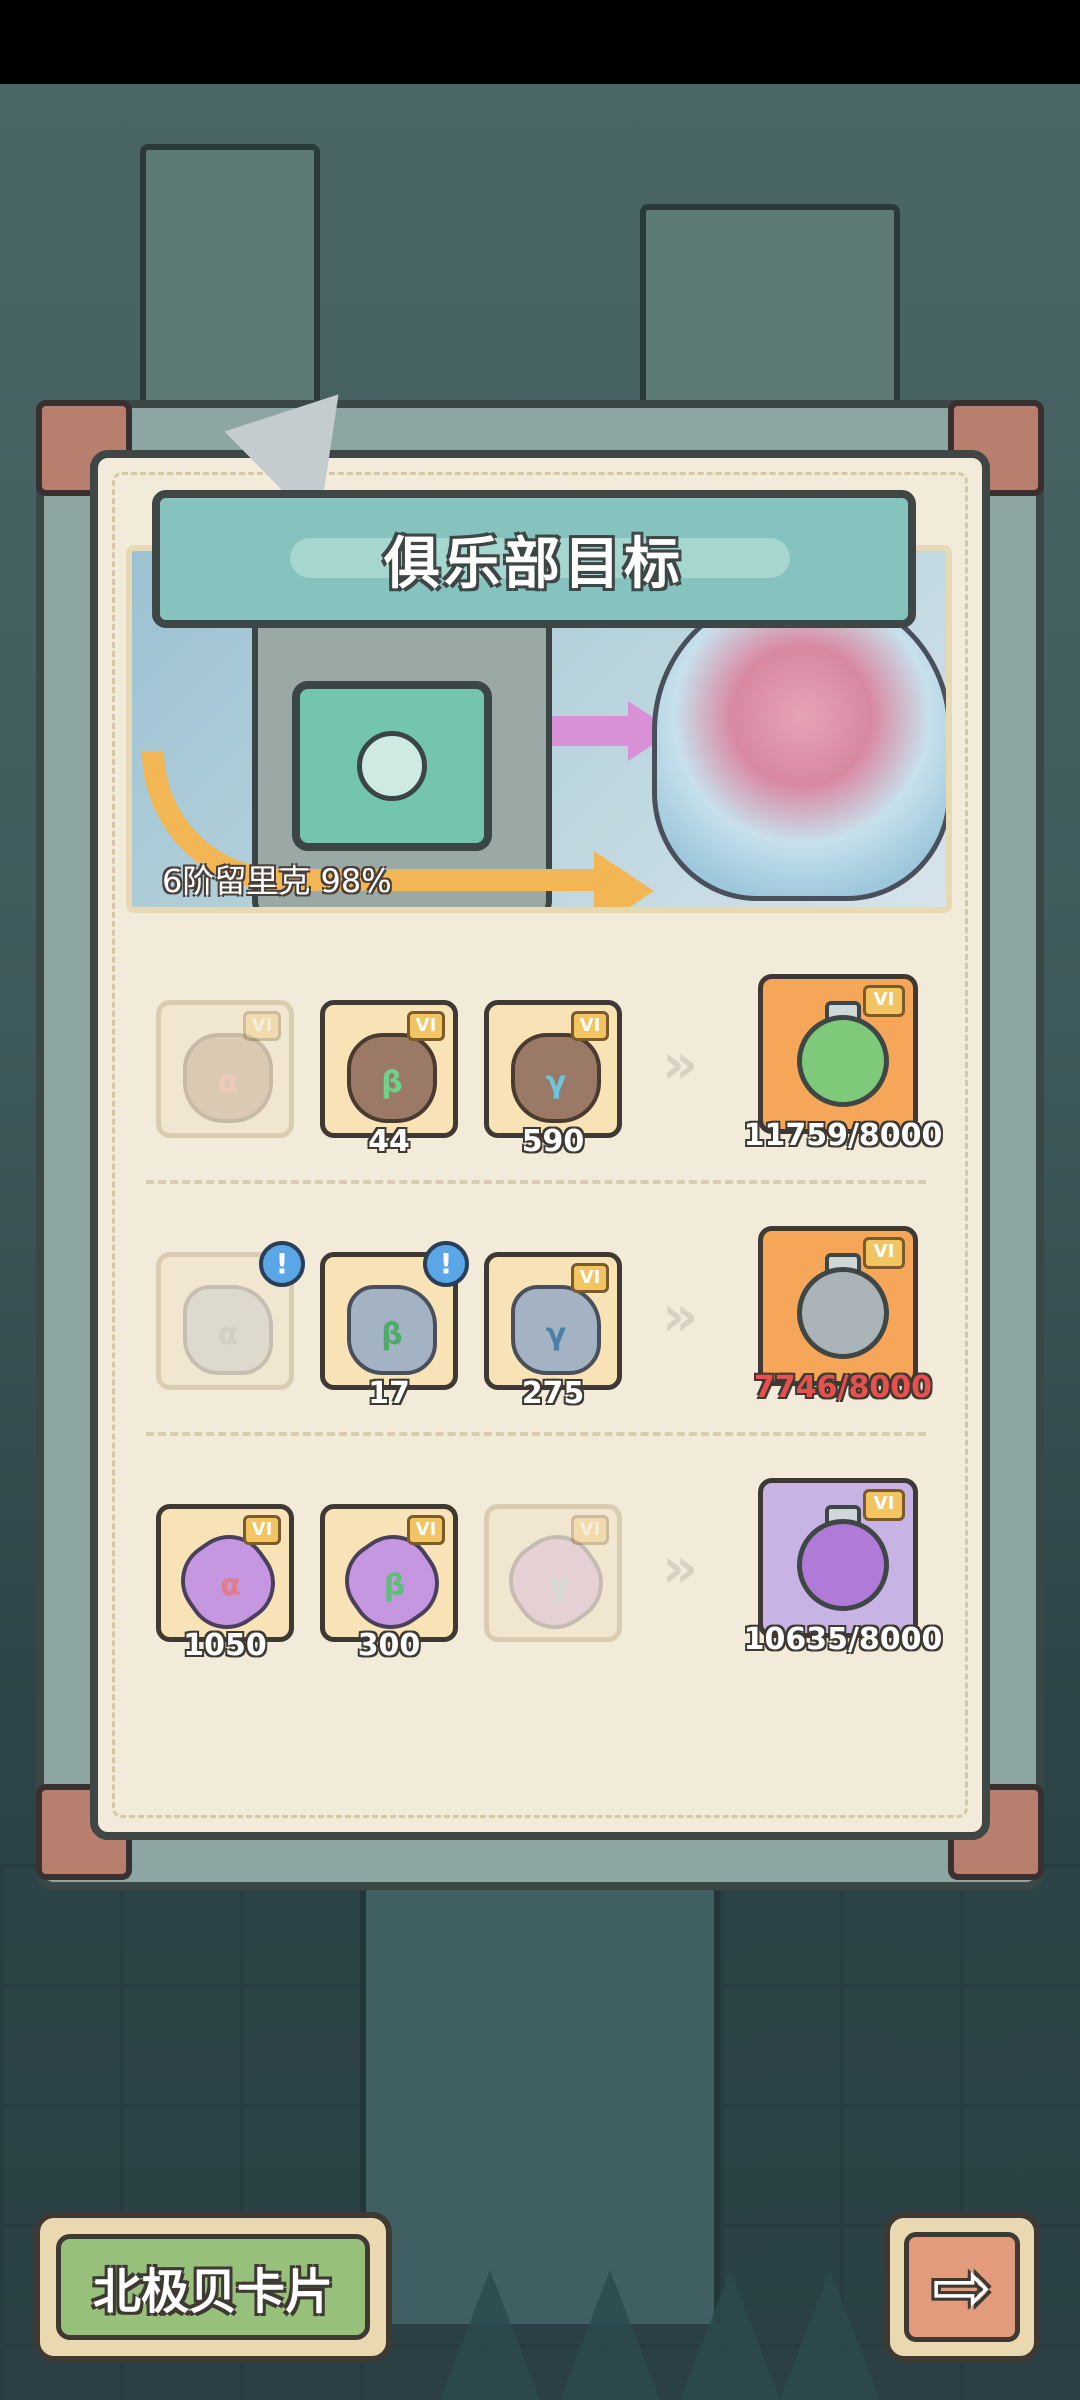  I want to click on bag-icon: α, so click(228, 1078).